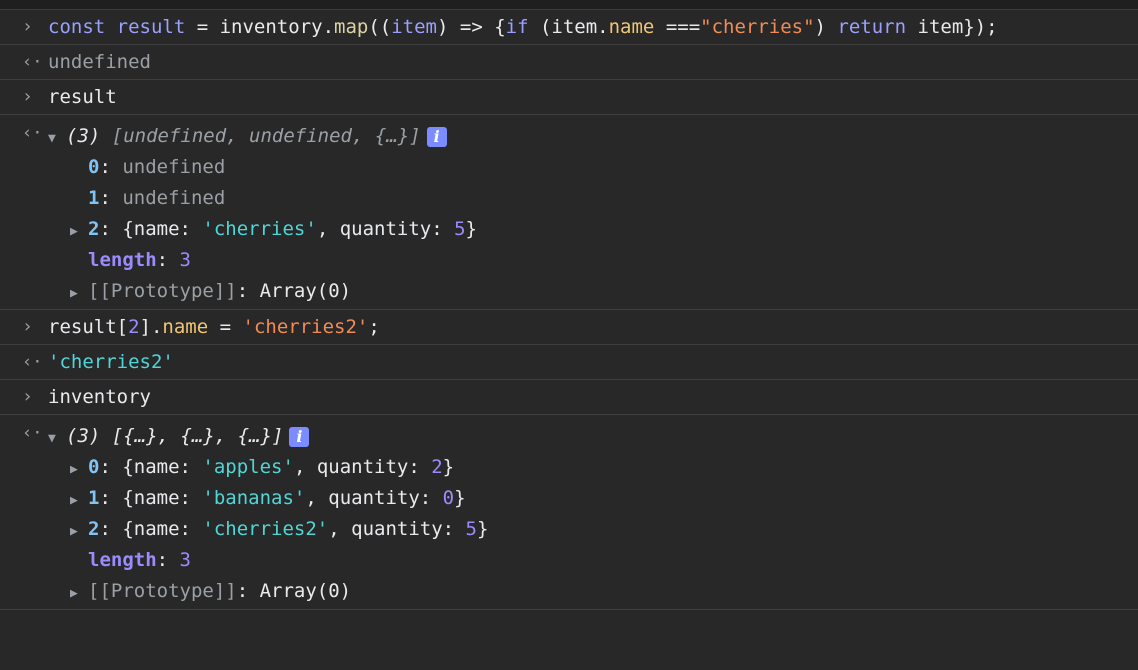  I want to click on console-input-row: › result, so click(569, 97).